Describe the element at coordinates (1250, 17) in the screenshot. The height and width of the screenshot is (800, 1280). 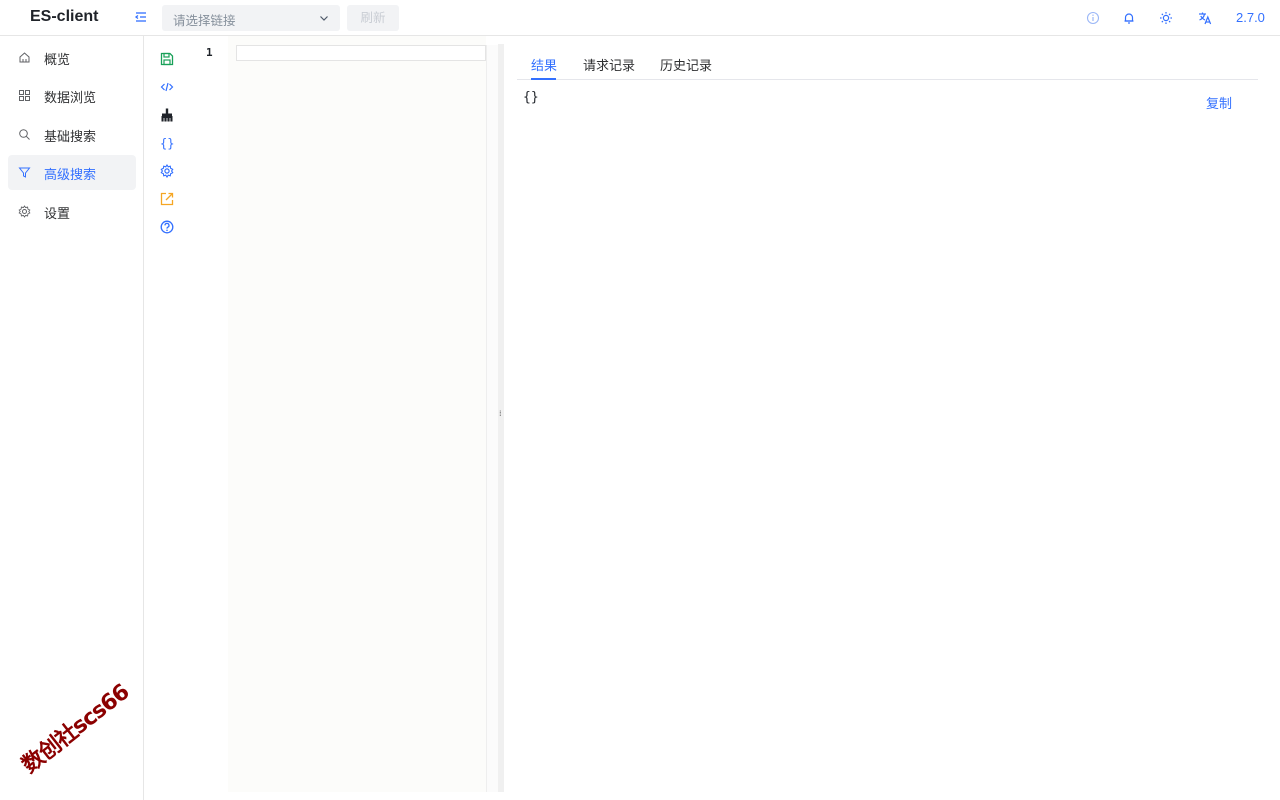
I see `version-label: 2.7.0` at that location.